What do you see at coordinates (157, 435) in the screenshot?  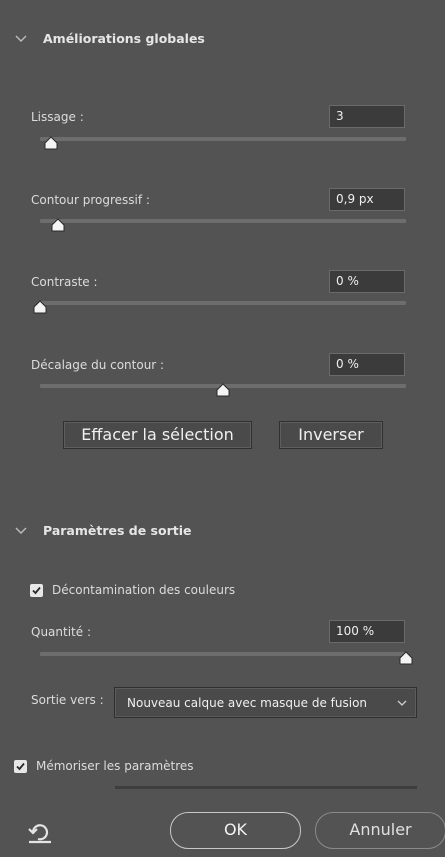 I see `clear-selection-button: Effacer la sélection` at bounding box center [157, 435].